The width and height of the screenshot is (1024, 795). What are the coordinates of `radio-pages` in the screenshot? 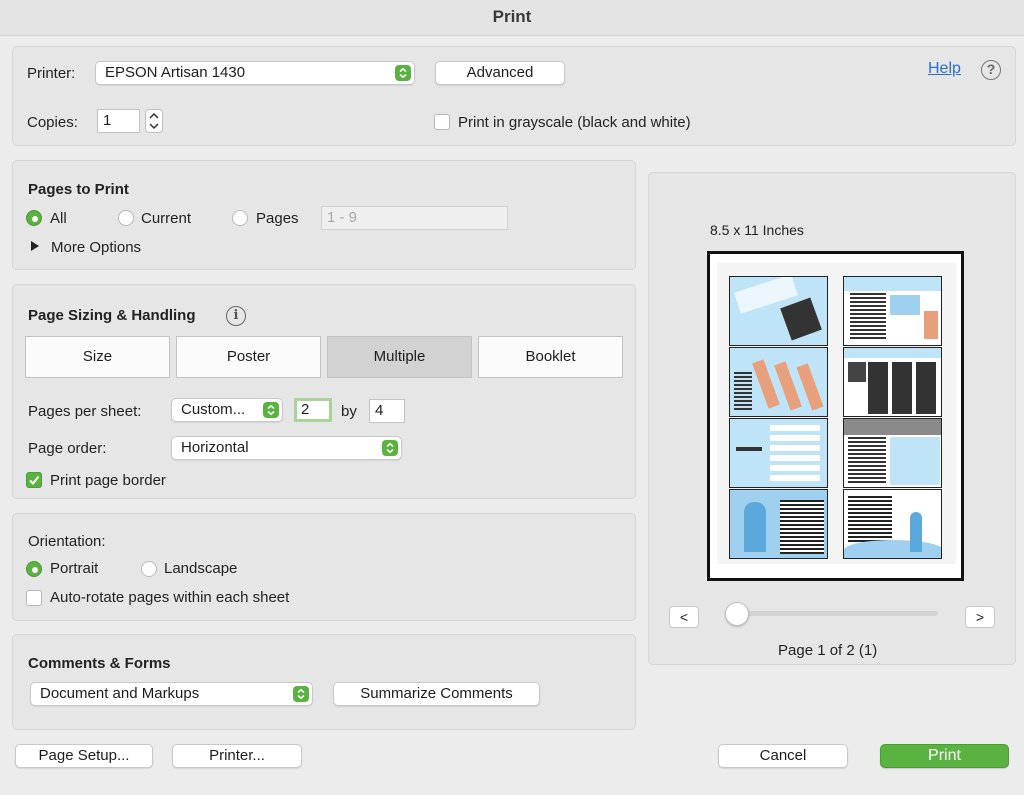 It's located at (240, 218).